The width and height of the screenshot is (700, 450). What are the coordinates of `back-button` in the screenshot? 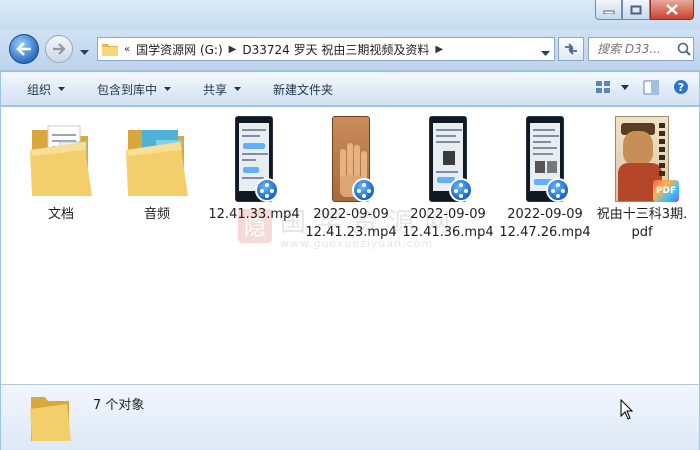 It's located at (24, 49).